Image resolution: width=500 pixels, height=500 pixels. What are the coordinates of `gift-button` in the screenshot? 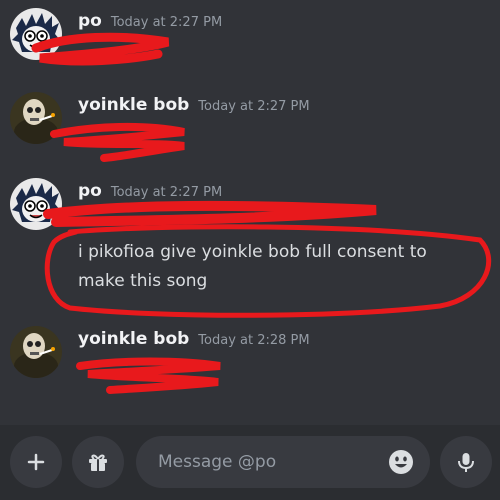 It's located at (98, 462).